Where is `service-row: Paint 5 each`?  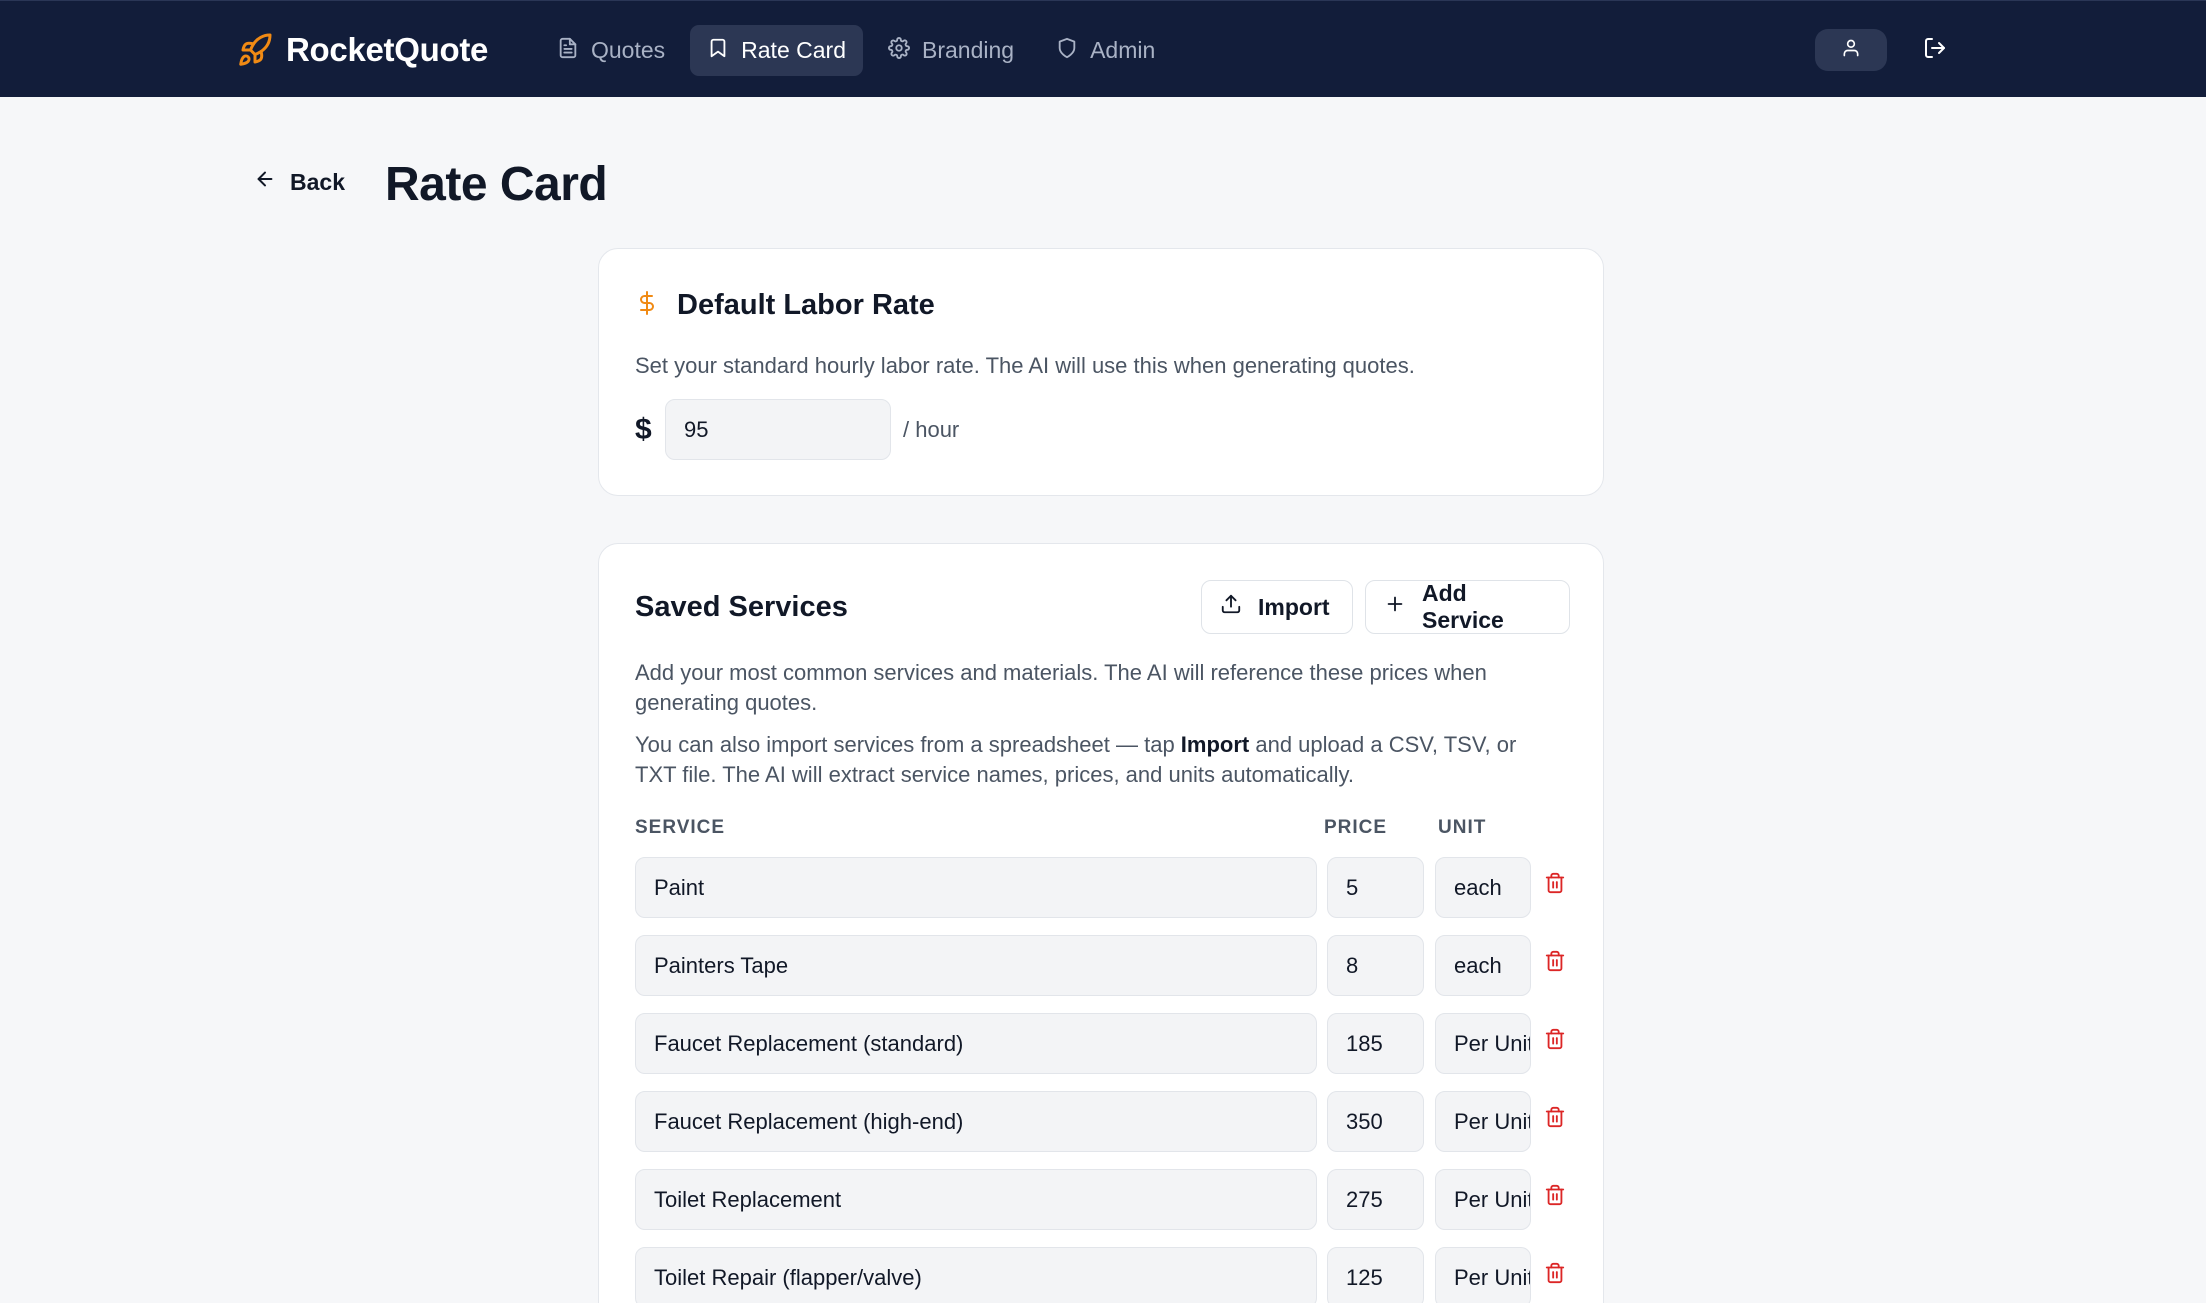
service-row: Paint 5 each is located at coordinates (1105, 887).